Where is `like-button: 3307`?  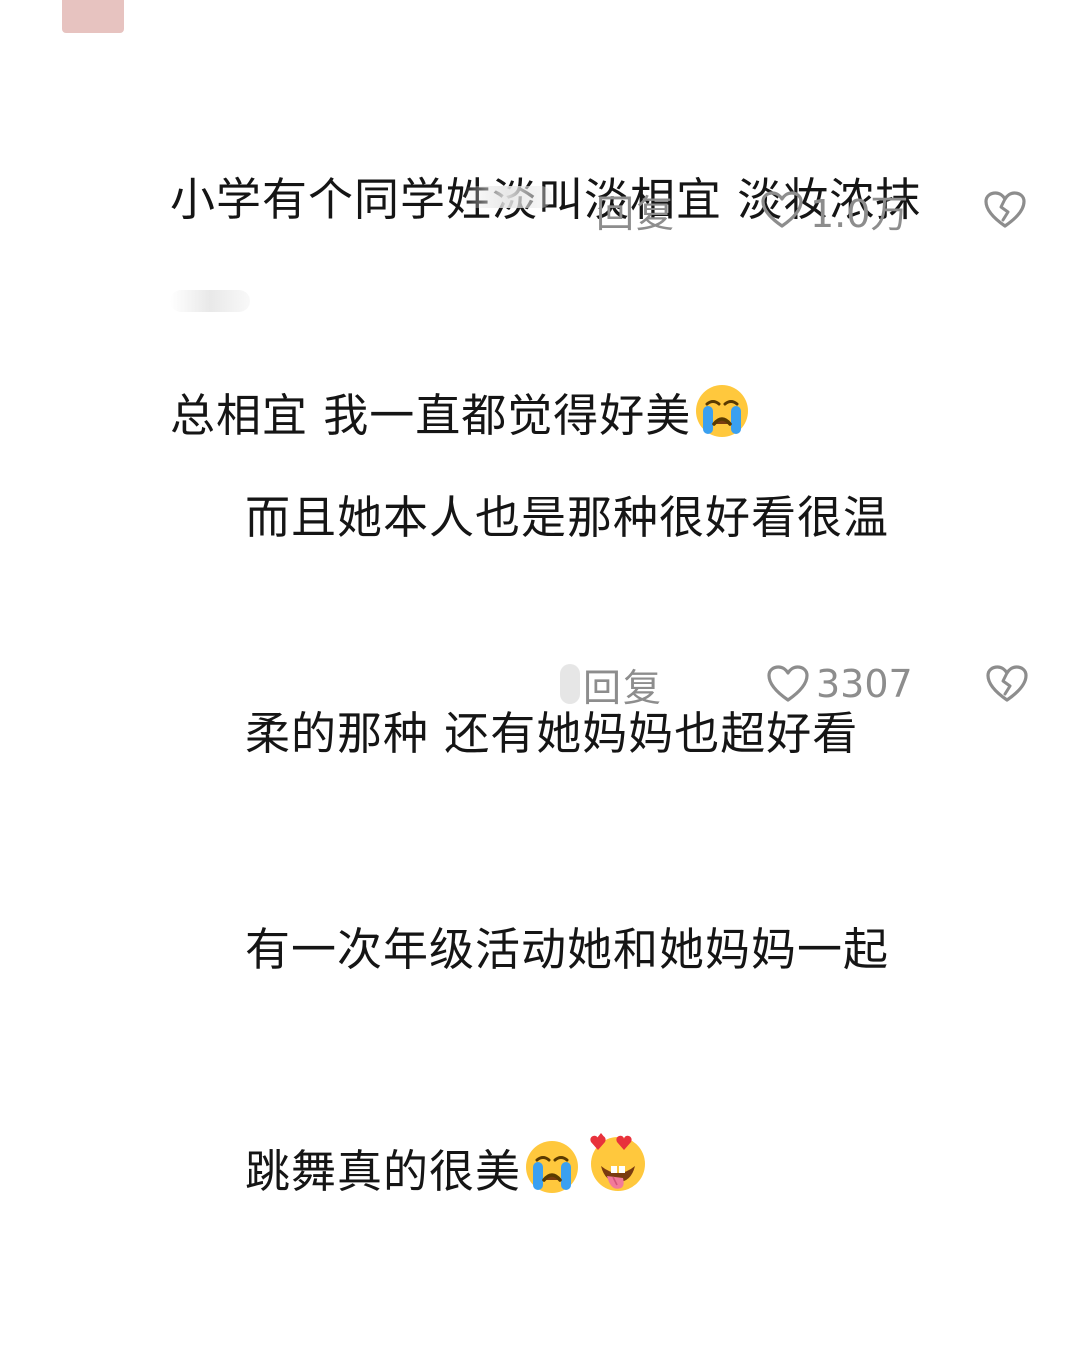 like-button: 3307 is located at coordinates (839, 684).